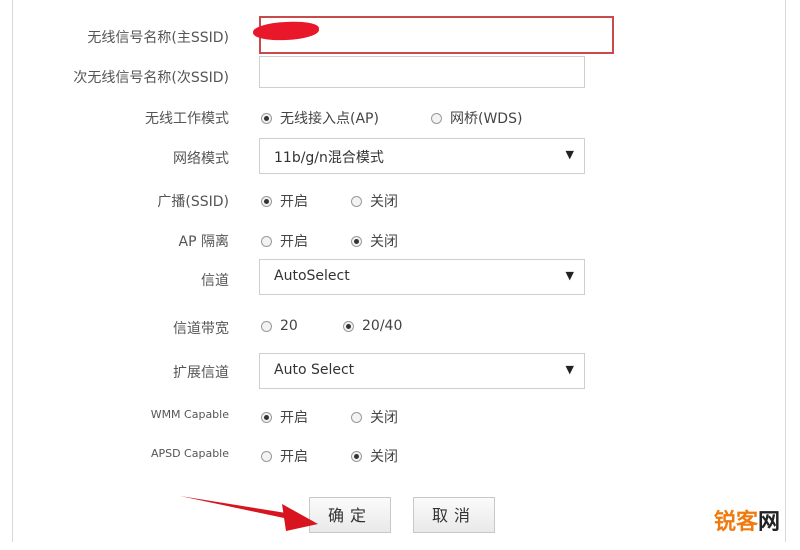 This screenshot has height=550, width=800. Describe the element at coordinates (151, 78) in the screenshot. I see `ssid-secondary-label: 次无线信号名称(次SSID)` at that location.